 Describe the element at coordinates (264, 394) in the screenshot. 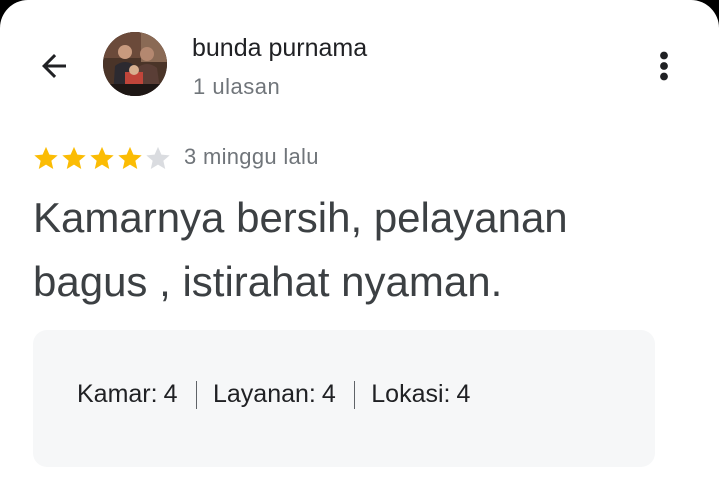

I see `category-rating-label: Layanan:` at that location.